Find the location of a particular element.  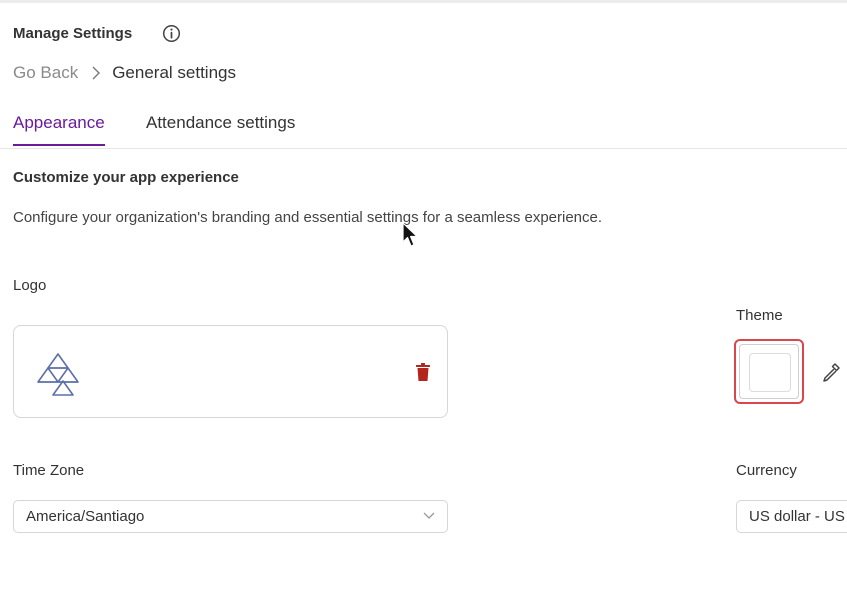

timezone-value: America/Santiago is located at coordinates (85, 516).